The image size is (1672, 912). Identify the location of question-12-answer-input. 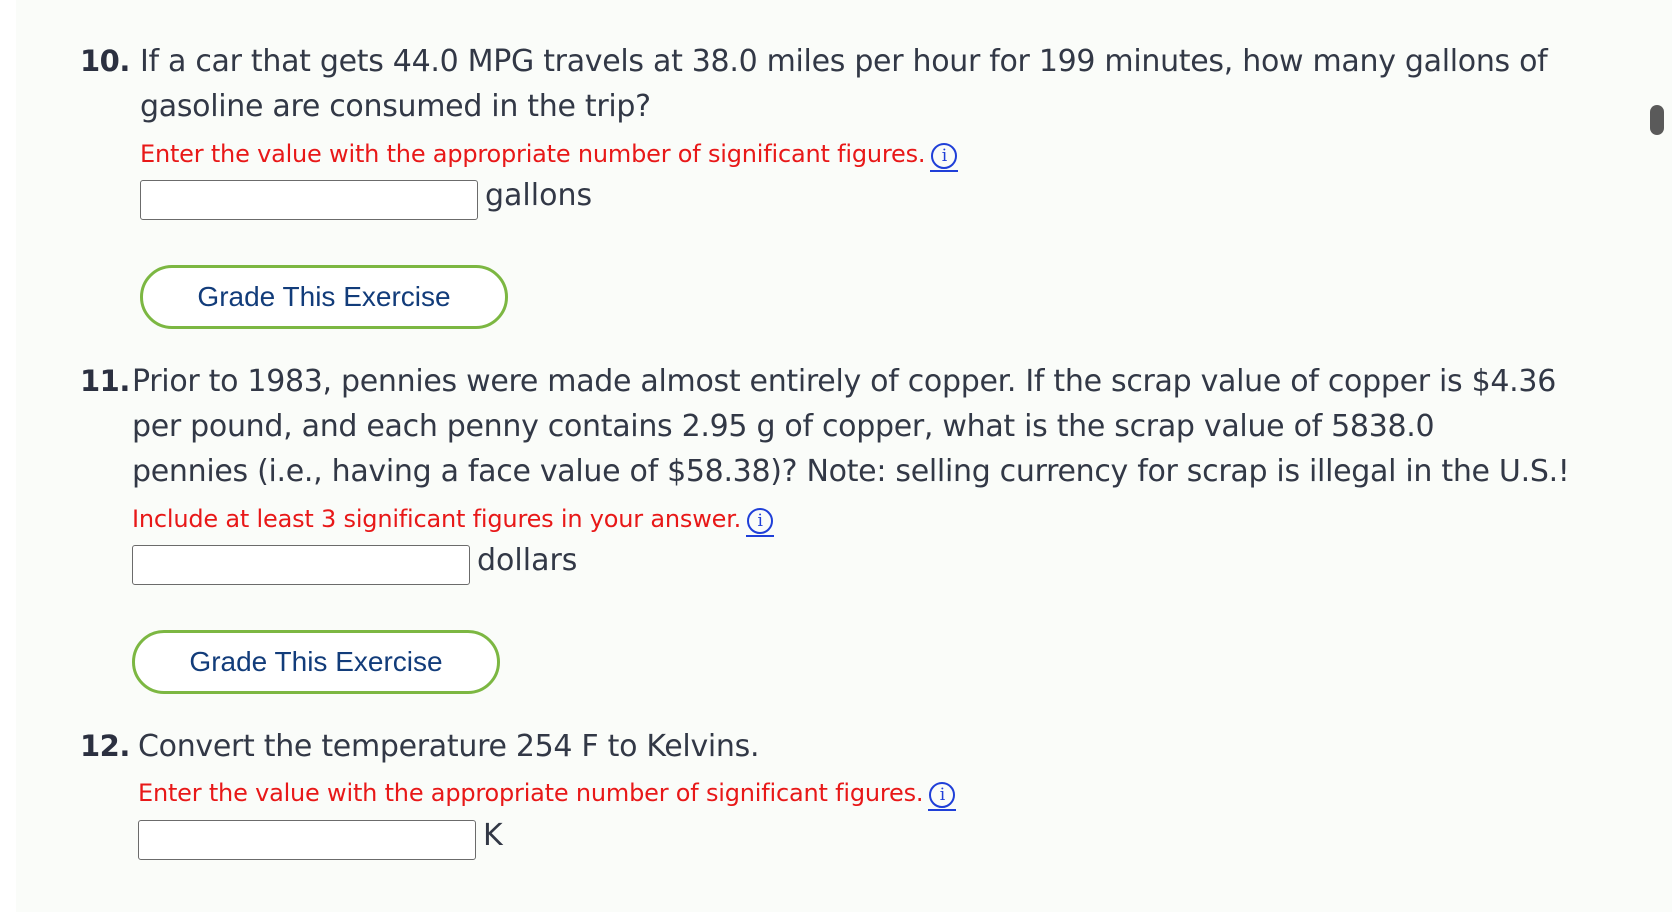
(307, 840).